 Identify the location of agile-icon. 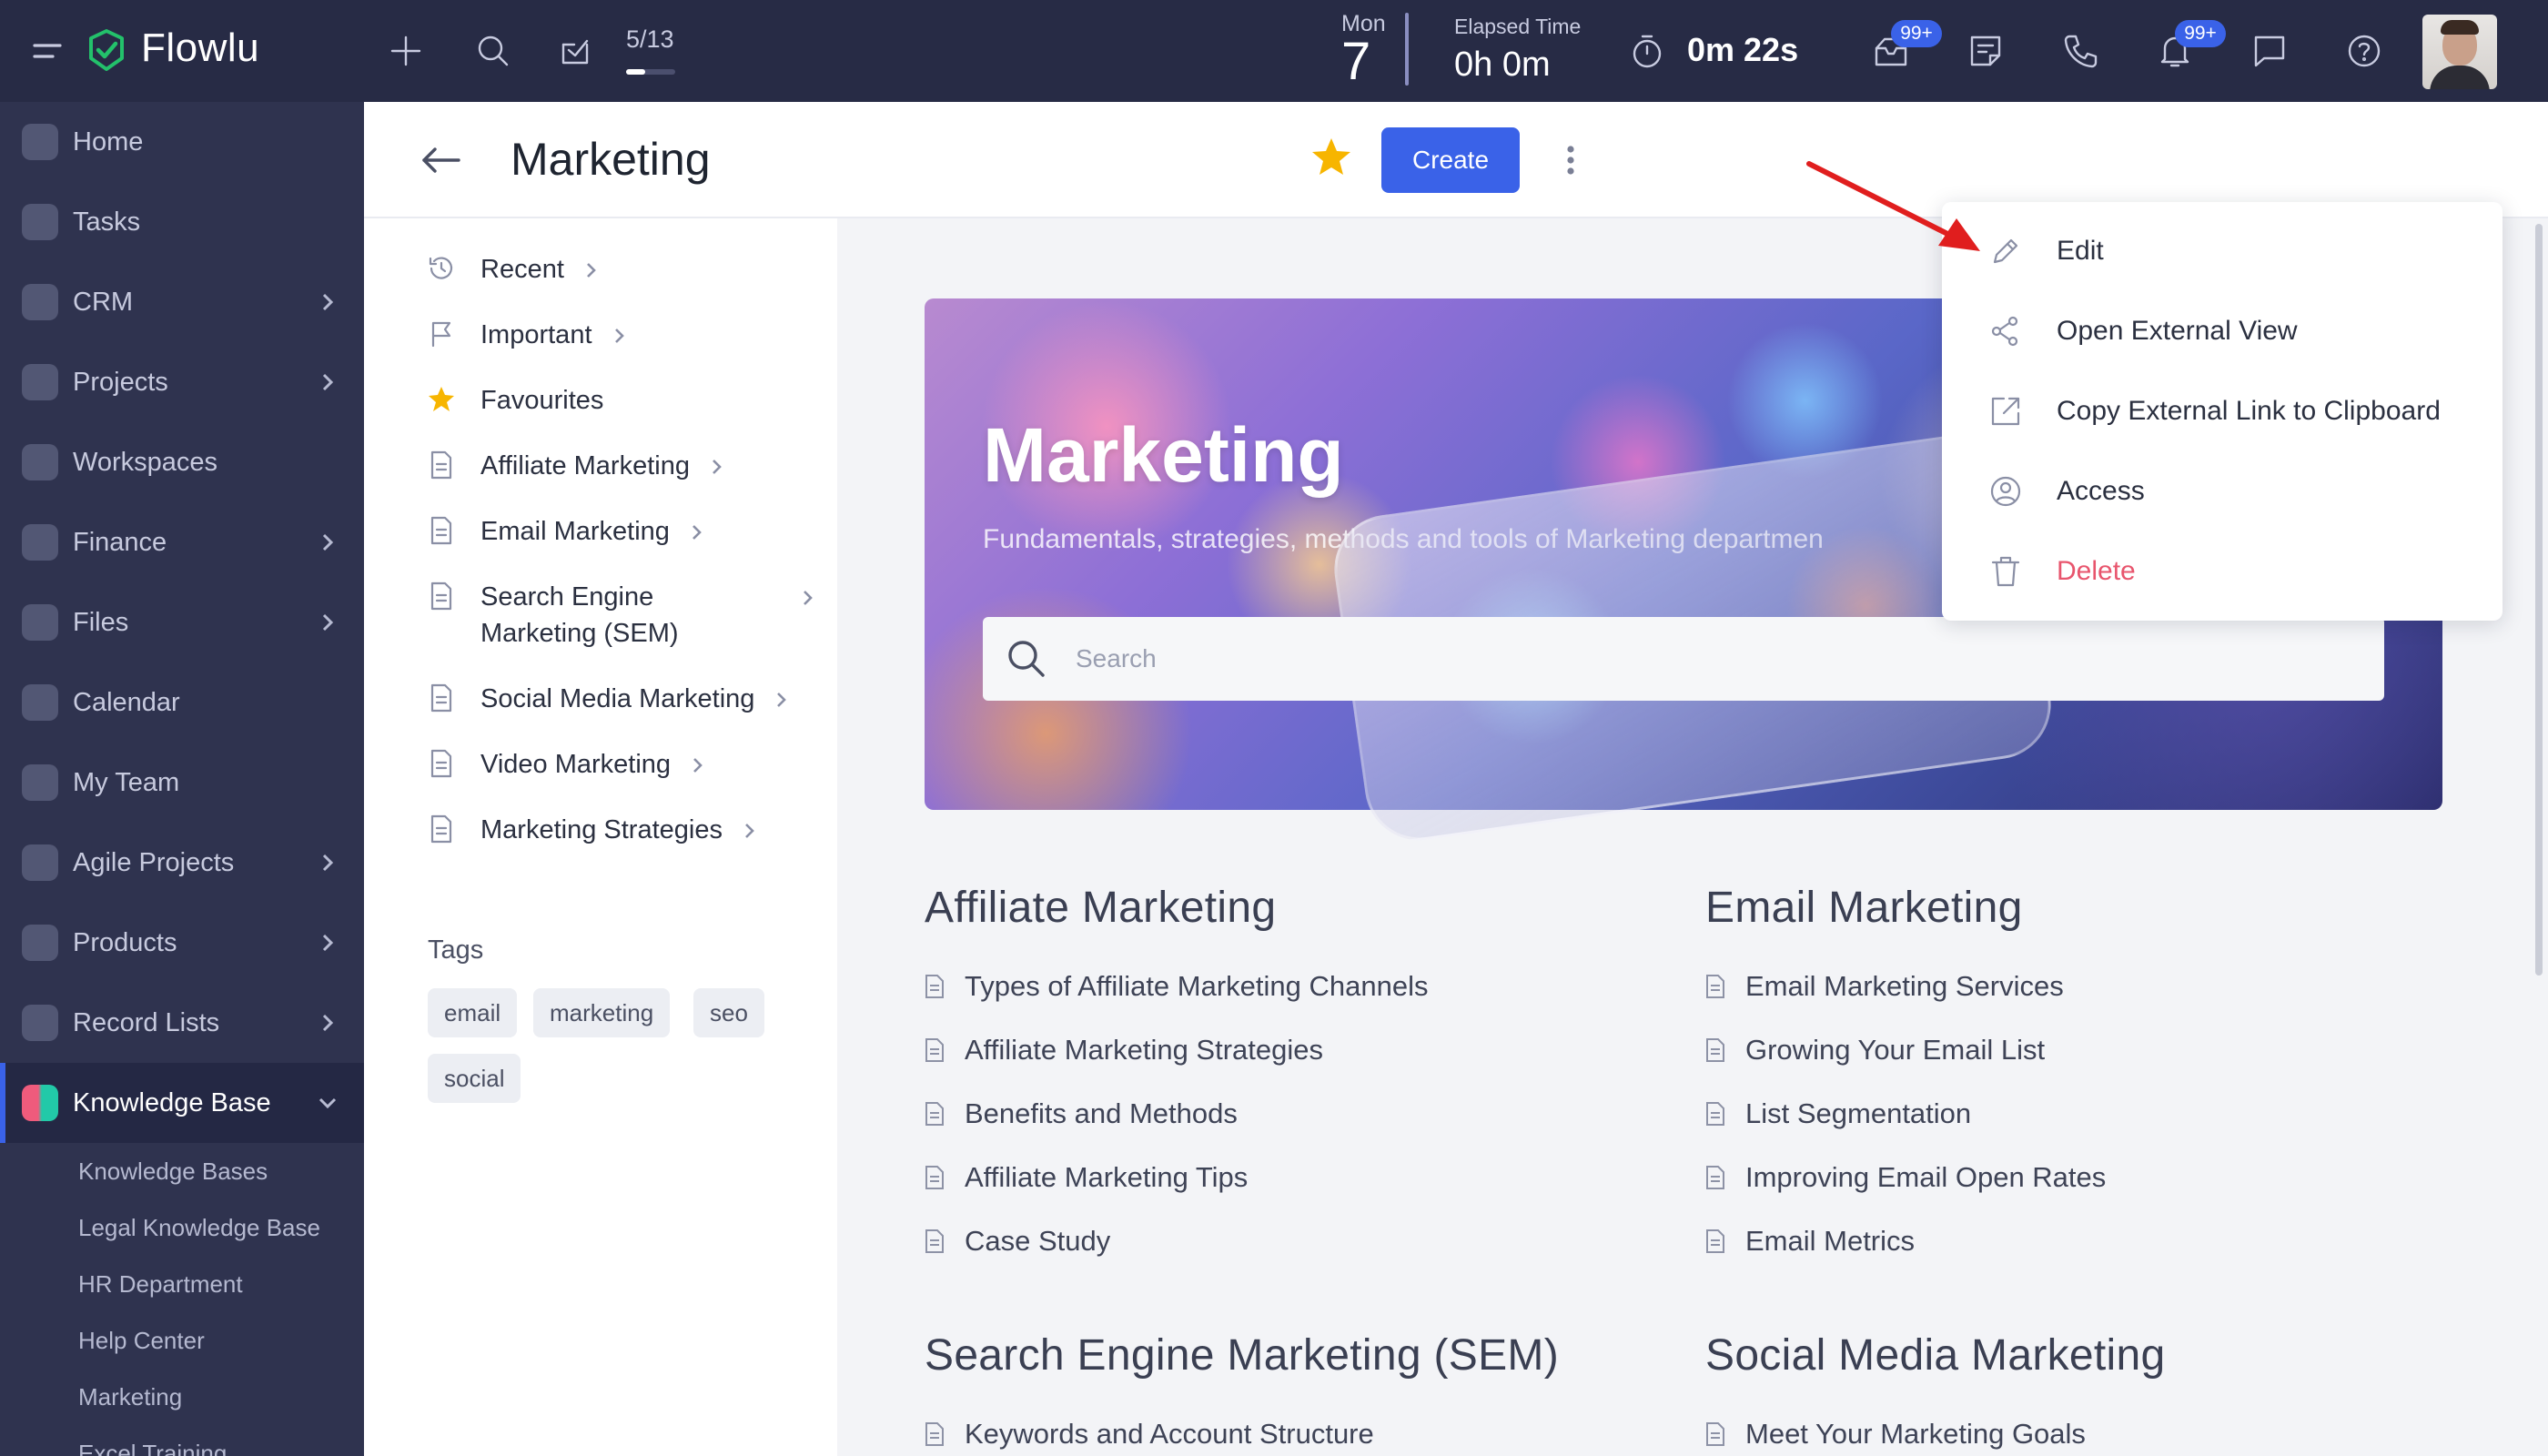
(40, 863).